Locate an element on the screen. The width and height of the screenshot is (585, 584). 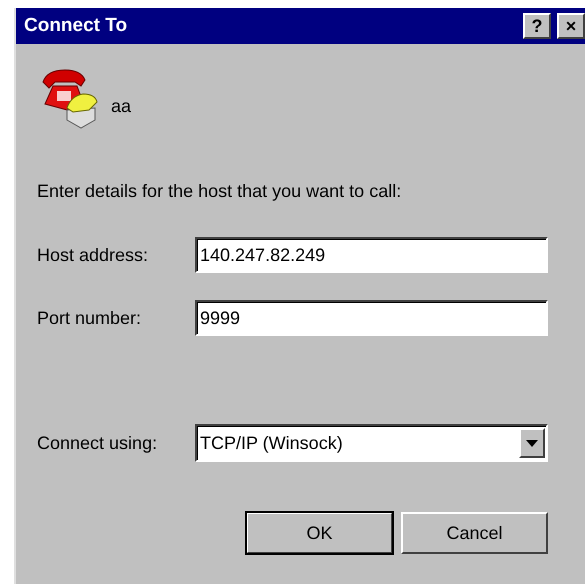
instruction-text: Enter details for the host that you want to call: is located at coordinates (219, 191).